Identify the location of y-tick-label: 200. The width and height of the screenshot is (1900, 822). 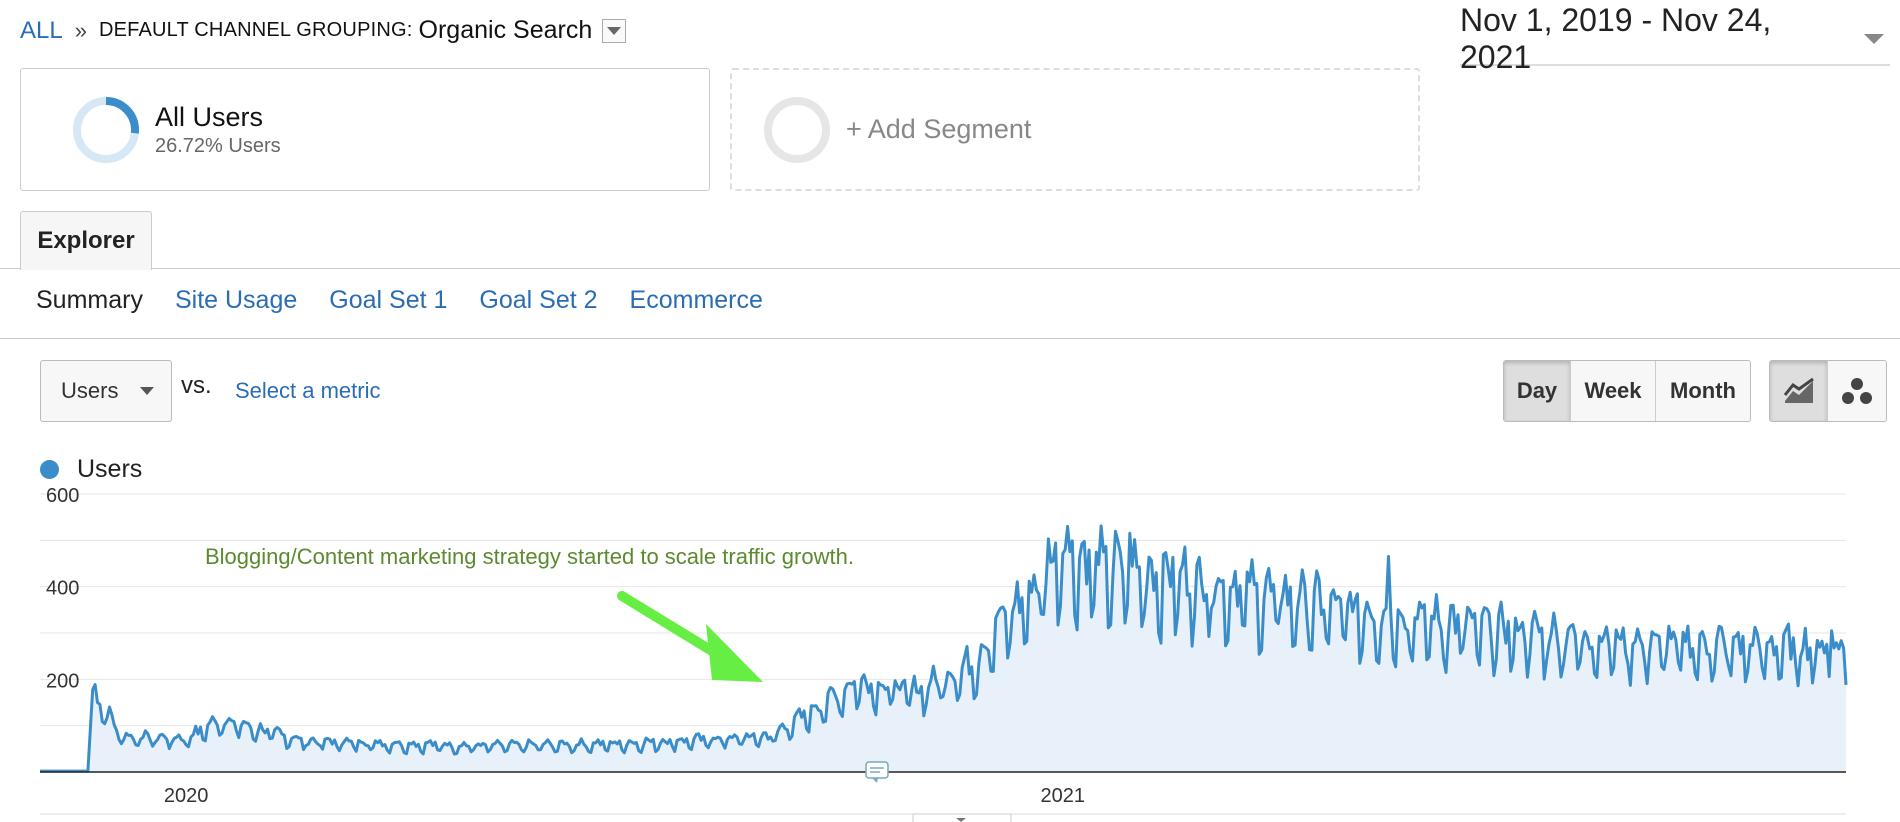
(62, 681).